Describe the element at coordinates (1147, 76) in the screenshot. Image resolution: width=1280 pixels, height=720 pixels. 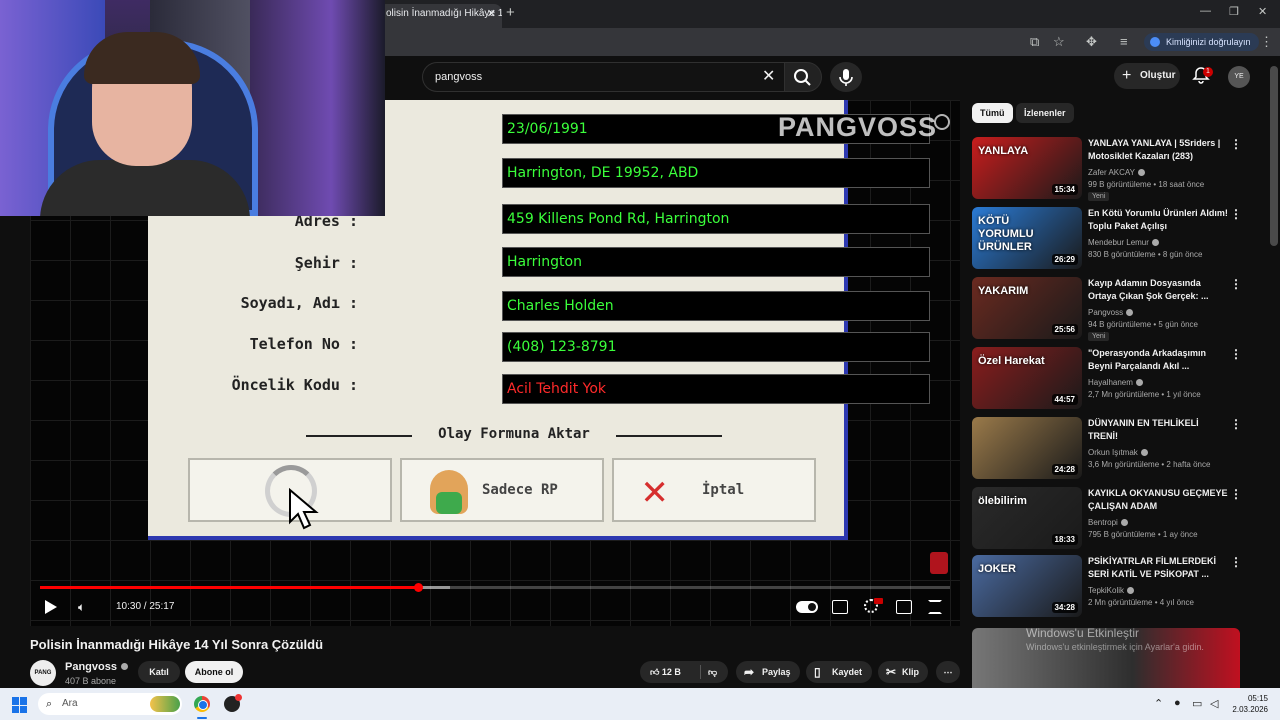
I see `create-button: + Oluştur` at that location.